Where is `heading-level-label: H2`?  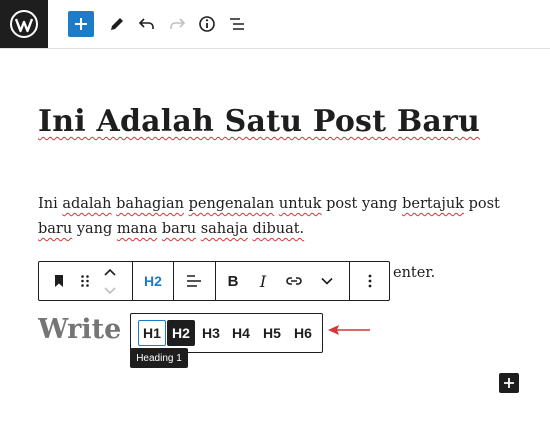 heading-level-label: H2 is located at coordinates (153, 281).